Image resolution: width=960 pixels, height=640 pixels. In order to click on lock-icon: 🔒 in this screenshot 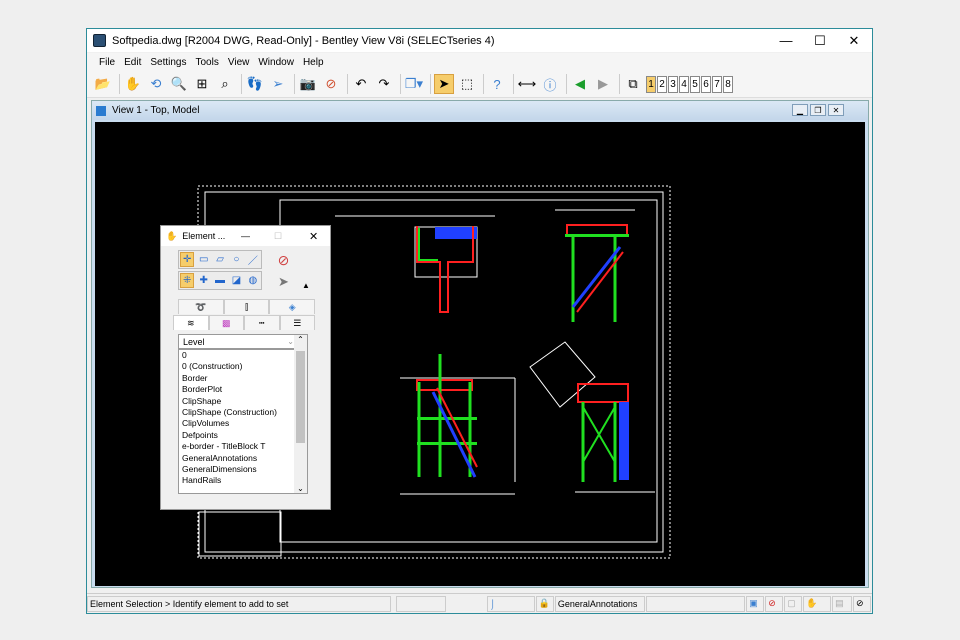, I will do `click(544, 603)`.